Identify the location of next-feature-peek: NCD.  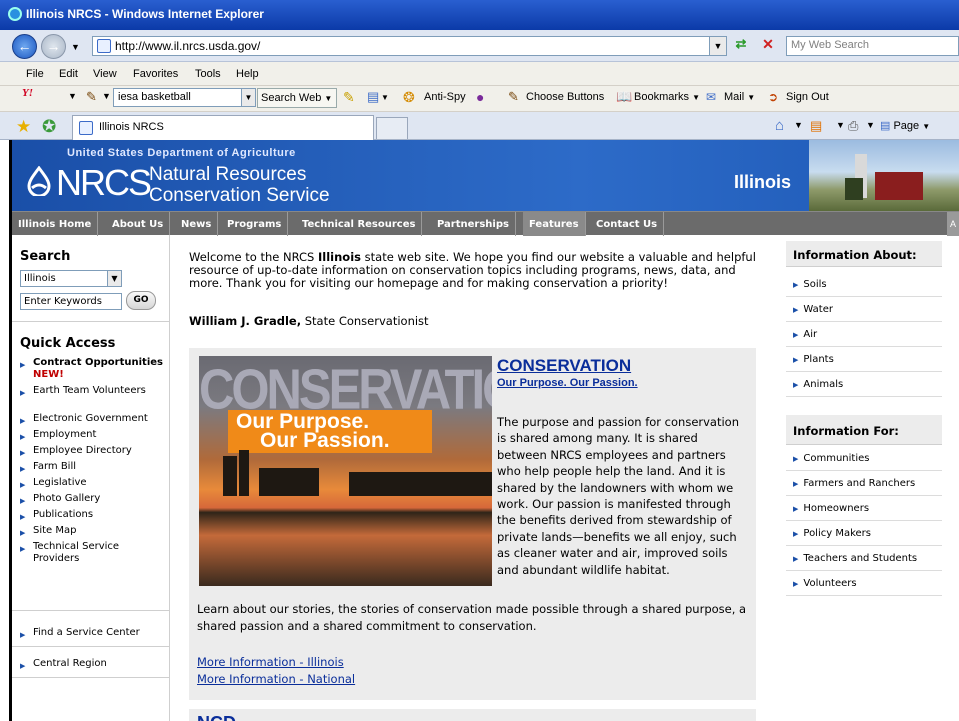
(216, 717).